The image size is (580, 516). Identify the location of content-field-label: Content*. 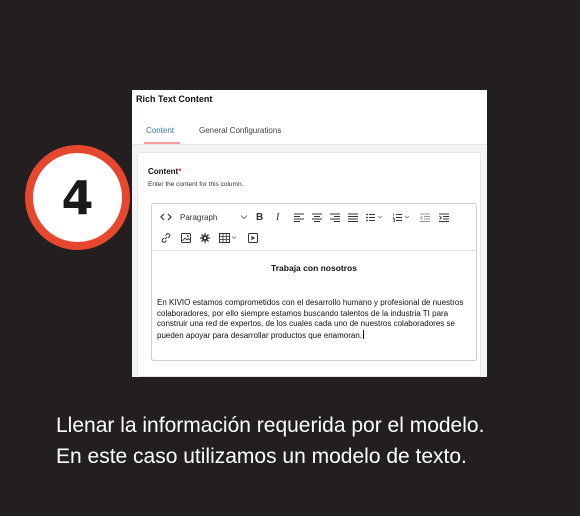
(164, 171).